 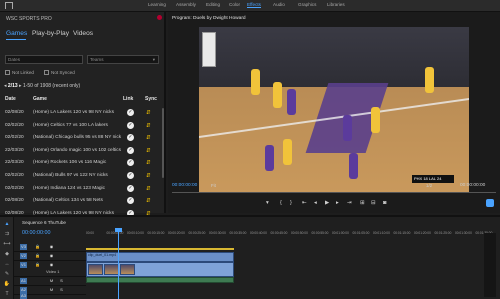 I want to click on prev-page-icon: ◂, so click(x=5, y=86).